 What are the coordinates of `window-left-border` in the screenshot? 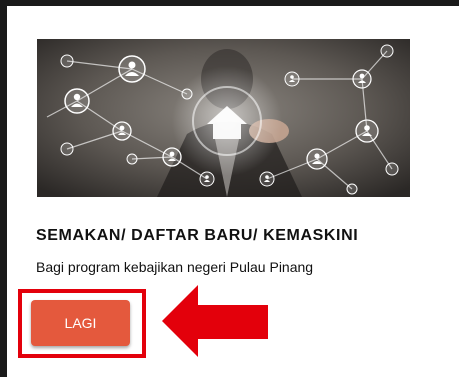 It's located at (3, 188).